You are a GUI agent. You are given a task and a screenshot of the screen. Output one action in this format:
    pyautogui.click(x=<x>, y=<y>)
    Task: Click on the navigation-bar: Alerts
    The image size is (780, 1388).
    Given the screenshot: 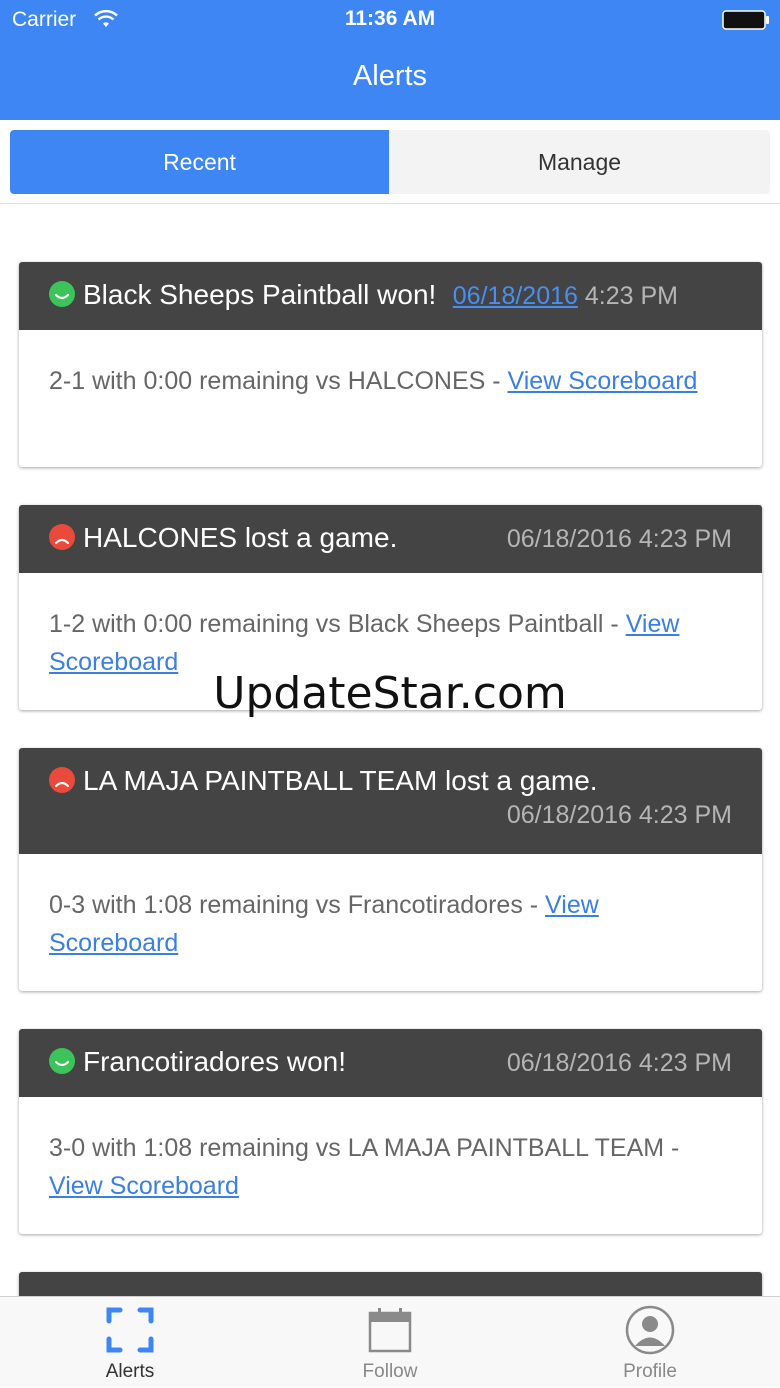 What is the action you would take?
    pyautogui.click(x=390, y=80)
    